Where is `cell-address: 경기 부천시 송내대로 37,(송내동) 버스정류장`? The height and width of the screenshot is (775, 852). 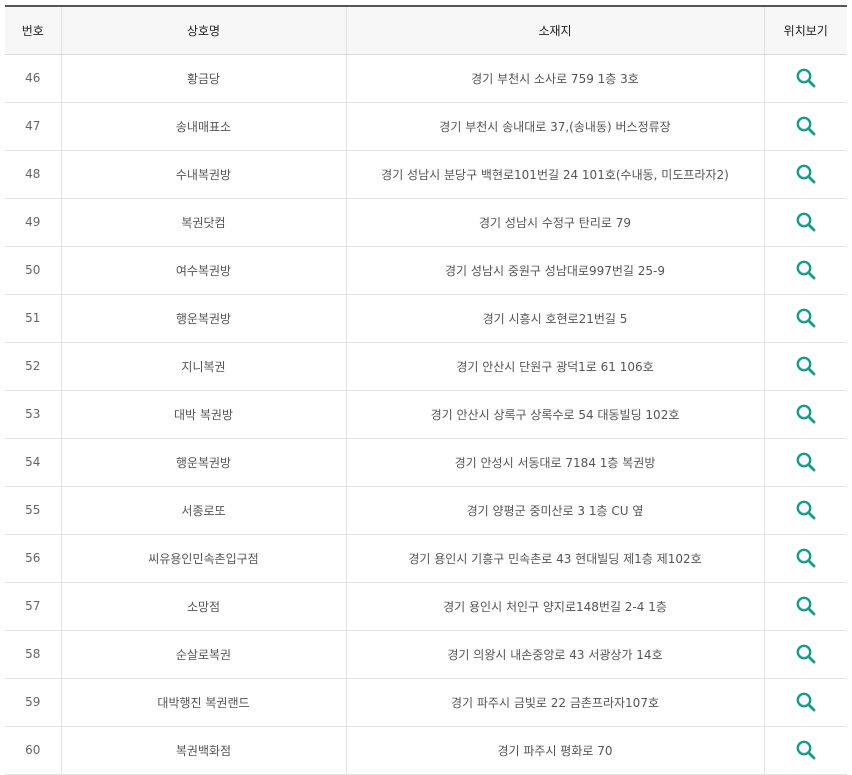 cell-address: 경기 부천시 송내대로 37,(송내동) 버스정류장 is located at coordinates (554, 126).